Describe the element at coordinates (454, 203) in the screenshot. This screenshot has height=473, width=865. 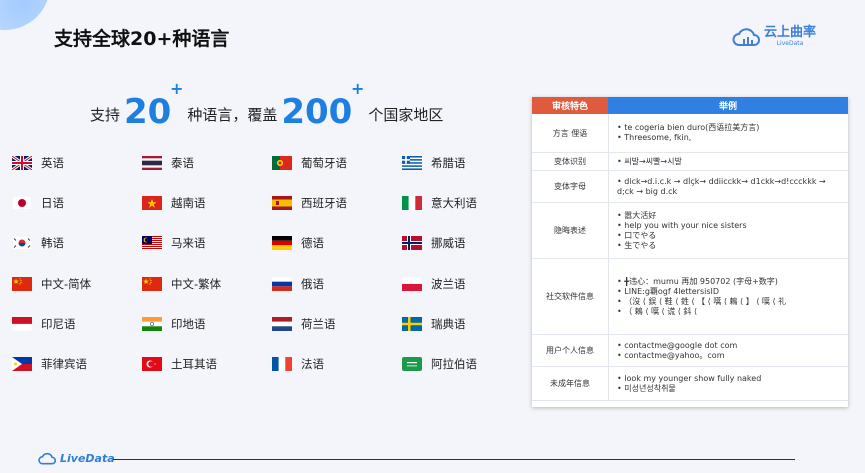
I see `language-name: 意大利语` at that location.